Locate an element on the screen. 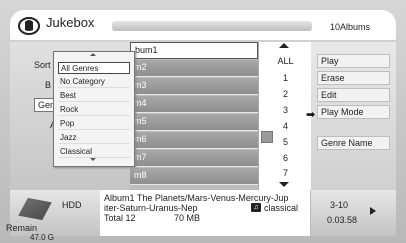 Image resolution: width=406 pixels, height=243 pixels. number-item: 7 is located at coordinates (285, 173).